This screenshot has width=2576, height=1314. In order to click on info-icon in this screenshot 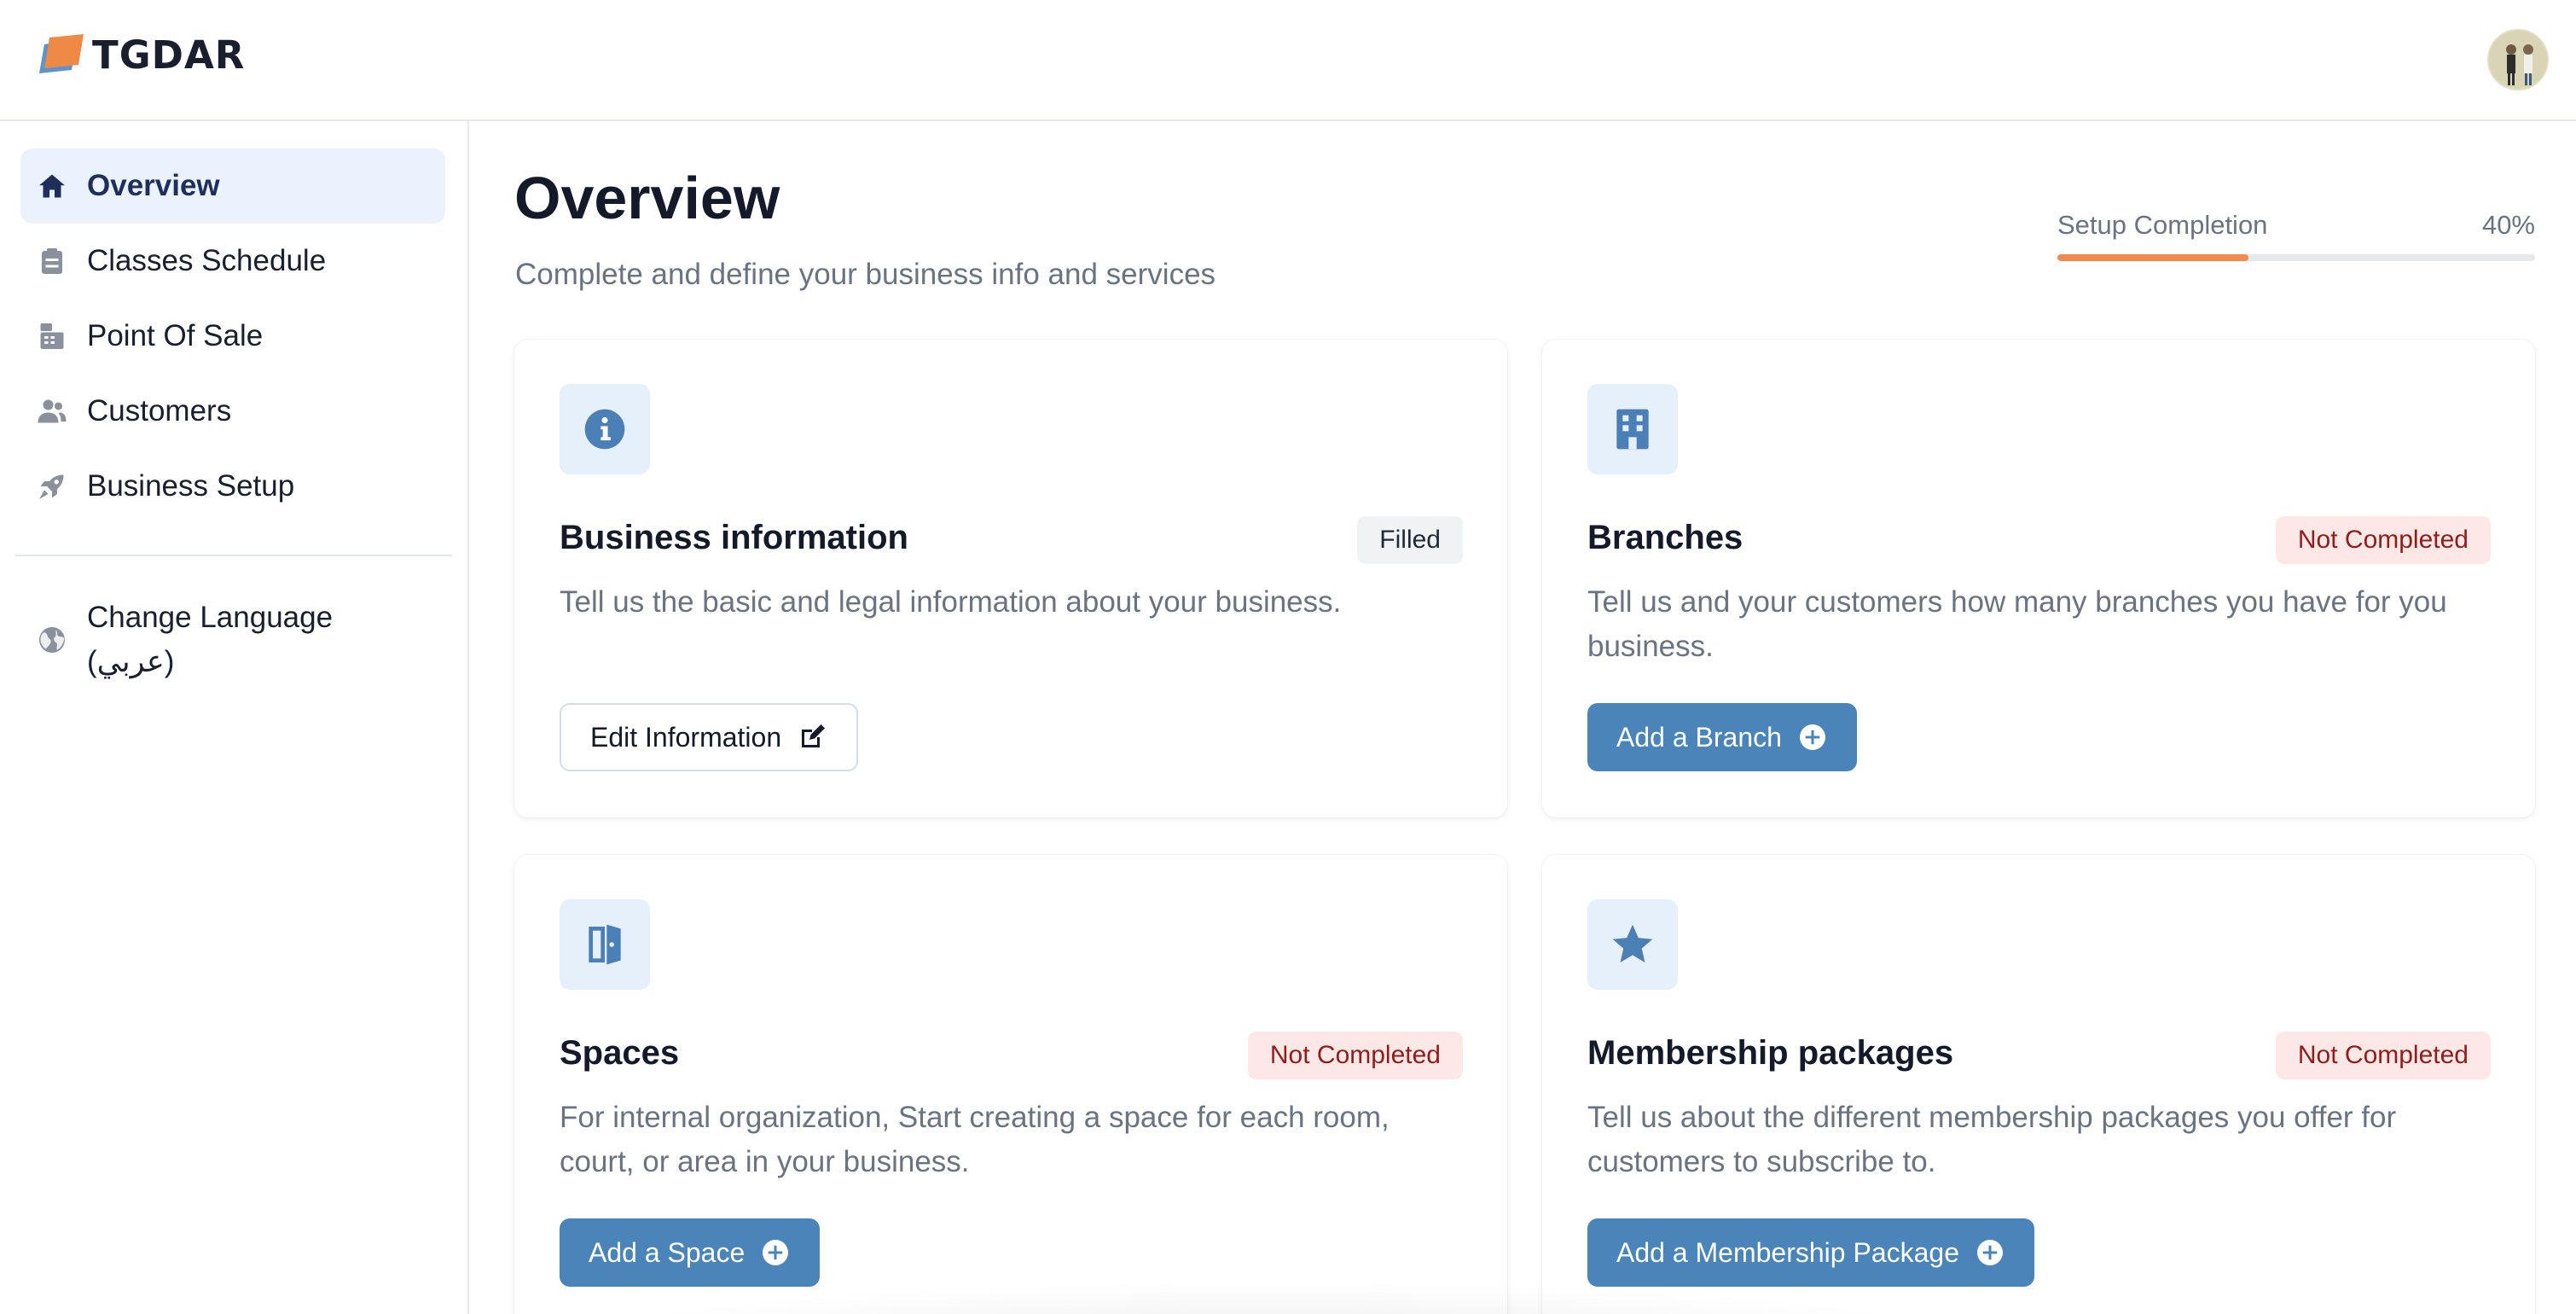, I will do `click(605, 429)`.